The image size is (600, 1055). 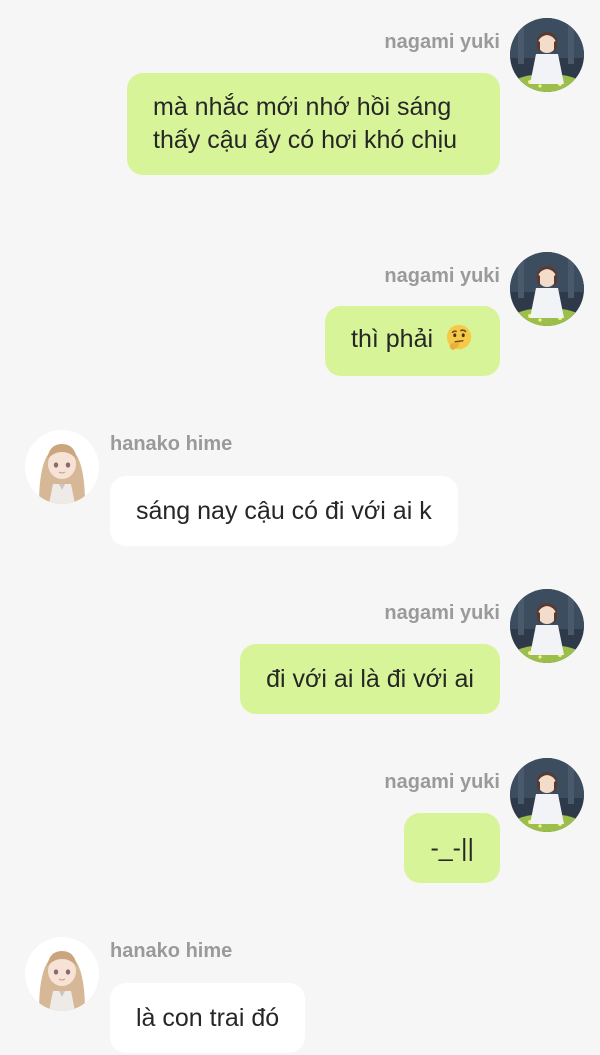 I want to click on thinking-face-icon, so click(x=459, y=338).